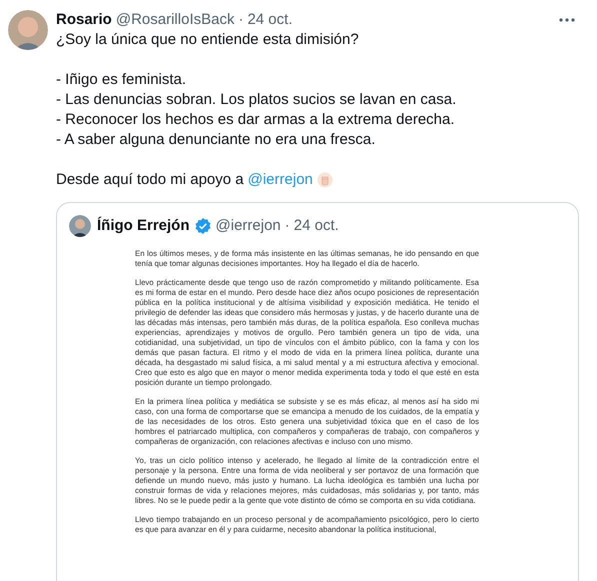  What do you see at coordinates (248, 226) in the screenshot?
I see `user-handle: @ierrejon` at bounding box center [248, 226].